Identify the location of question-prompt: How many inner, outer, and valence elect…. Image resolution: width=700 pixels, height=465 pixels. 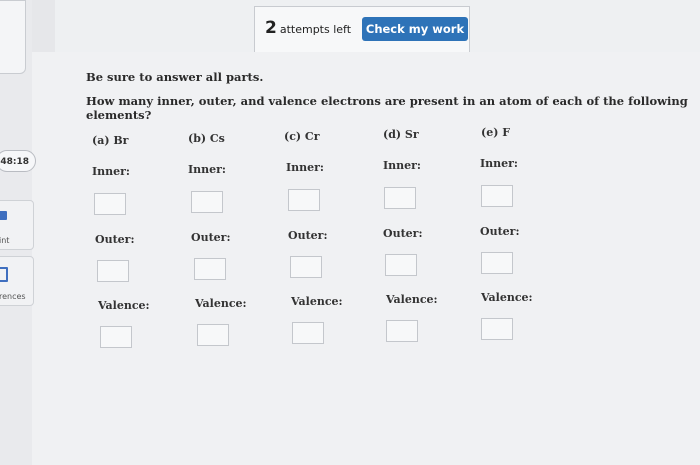
(387, 108).